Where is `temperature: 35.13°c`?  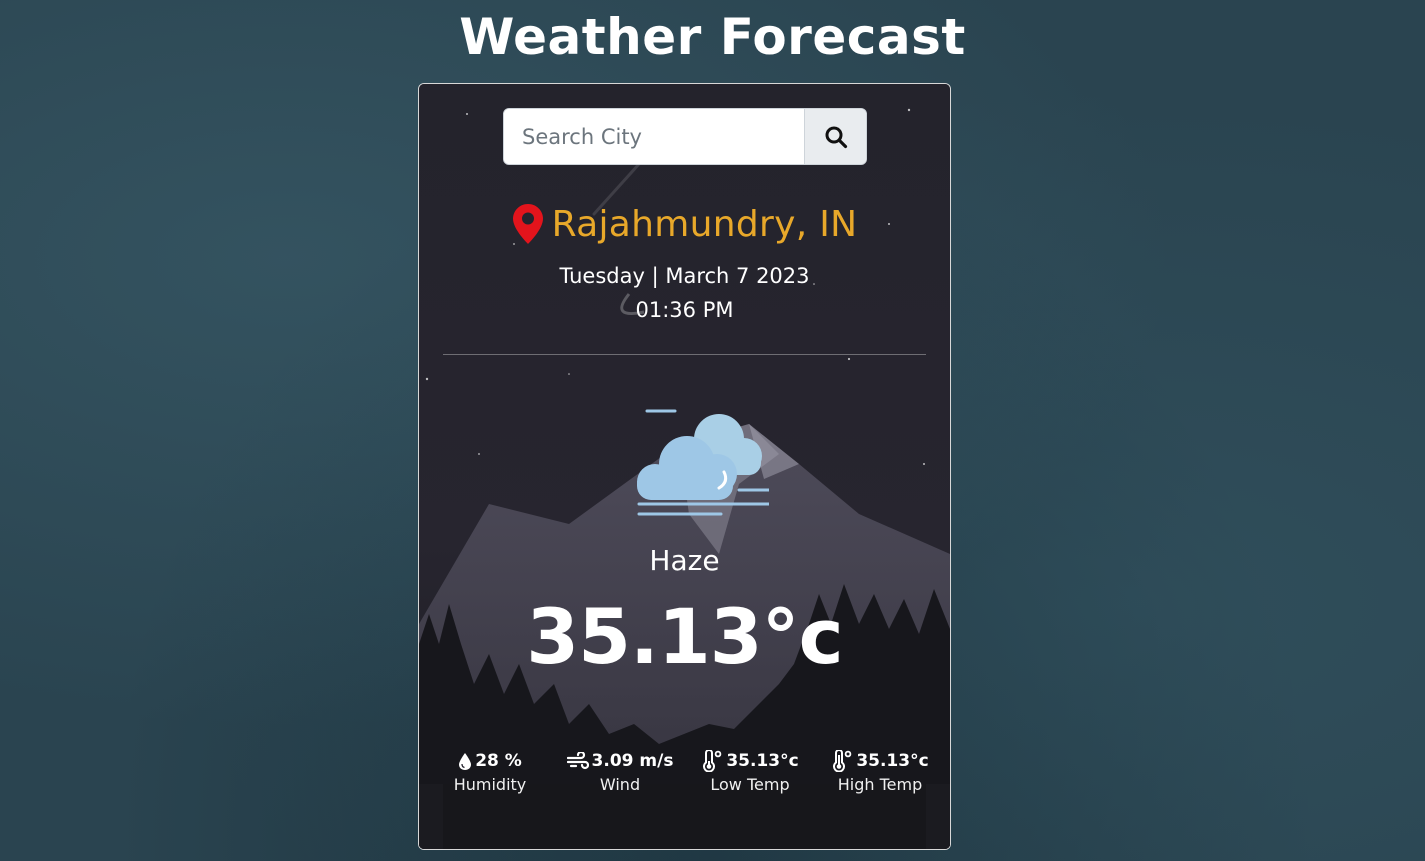 temperature: 35.13°c is located at coordinates (684, 636).